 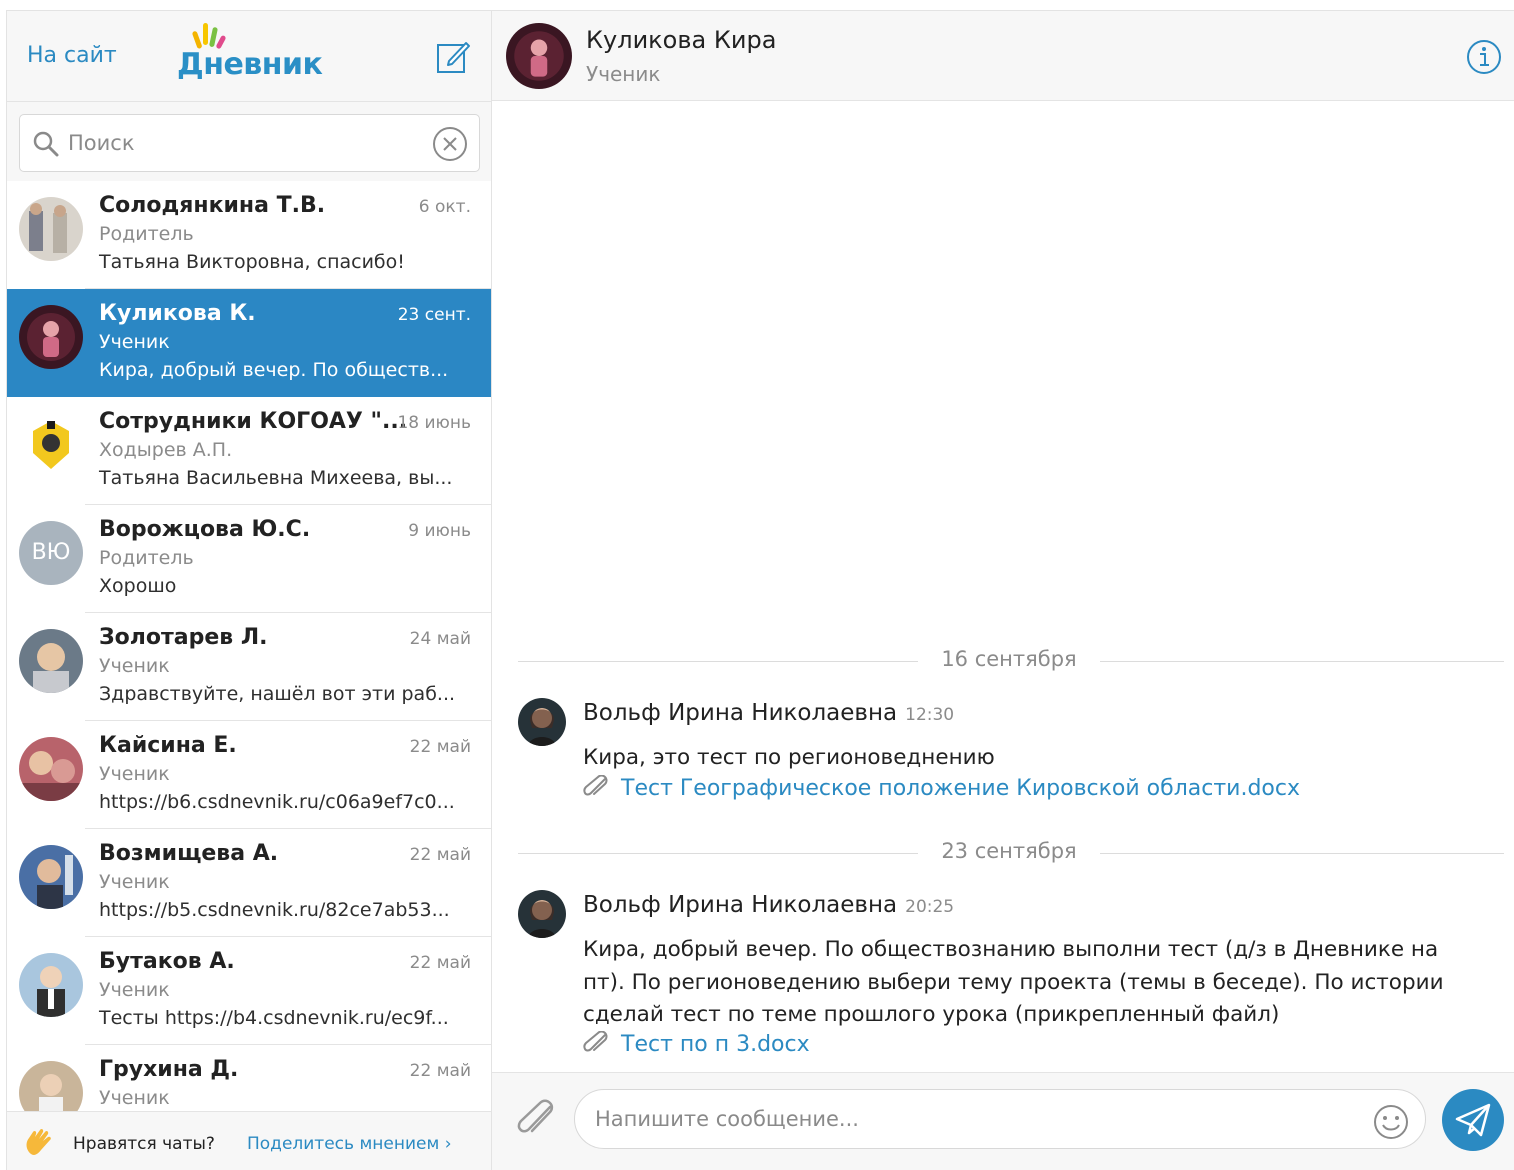 I want to click on attachment-name: Тест по п 3.docx, so click(x=715, y=1044).